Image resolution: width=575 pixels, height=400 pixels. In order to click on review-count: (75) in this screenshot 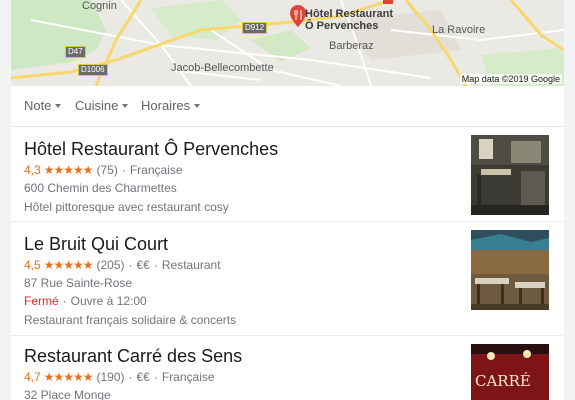, I will do `click(106, 170)`.